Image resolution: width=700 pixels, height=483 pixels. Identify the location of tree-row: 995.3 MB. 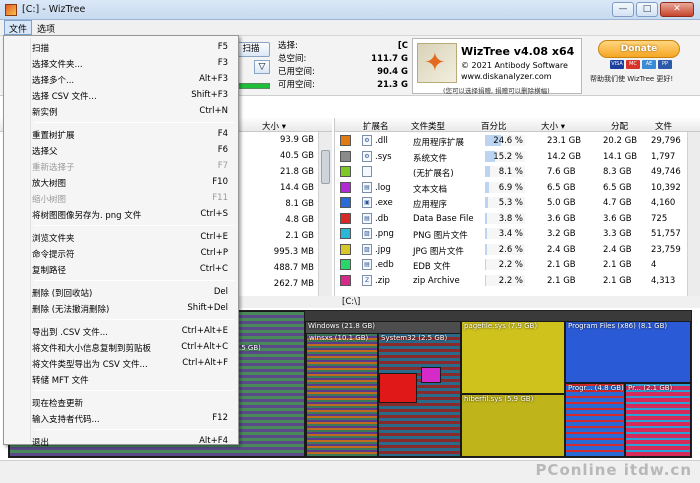
(277, 252).